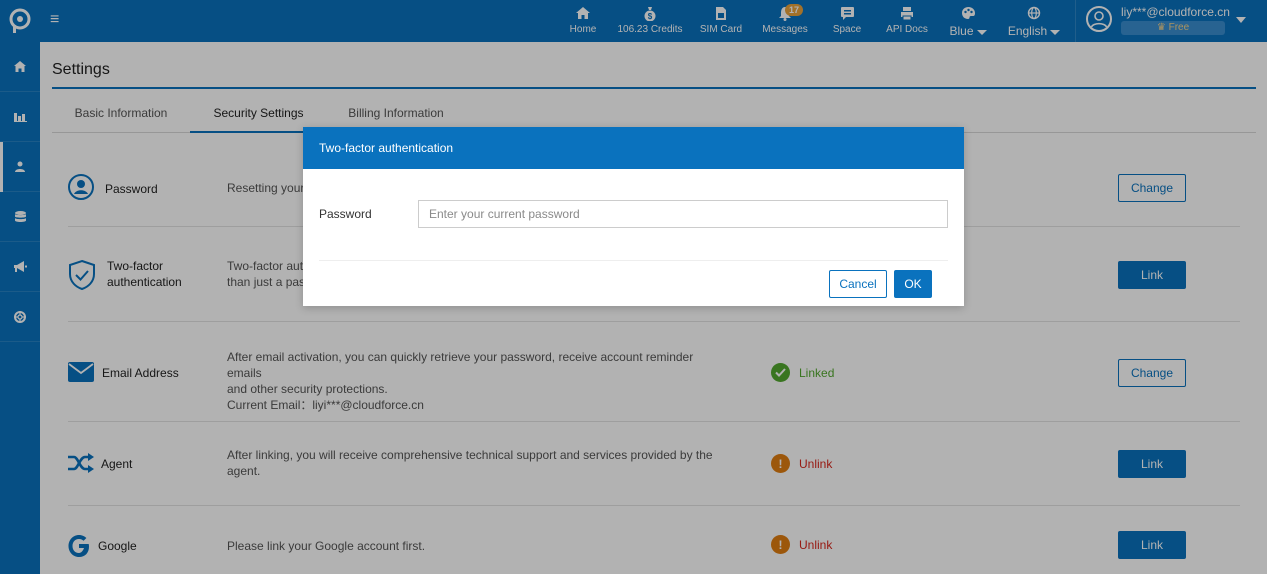 The image size is (1267, 574). I want to click on password-label: Password, so click(345, 214).